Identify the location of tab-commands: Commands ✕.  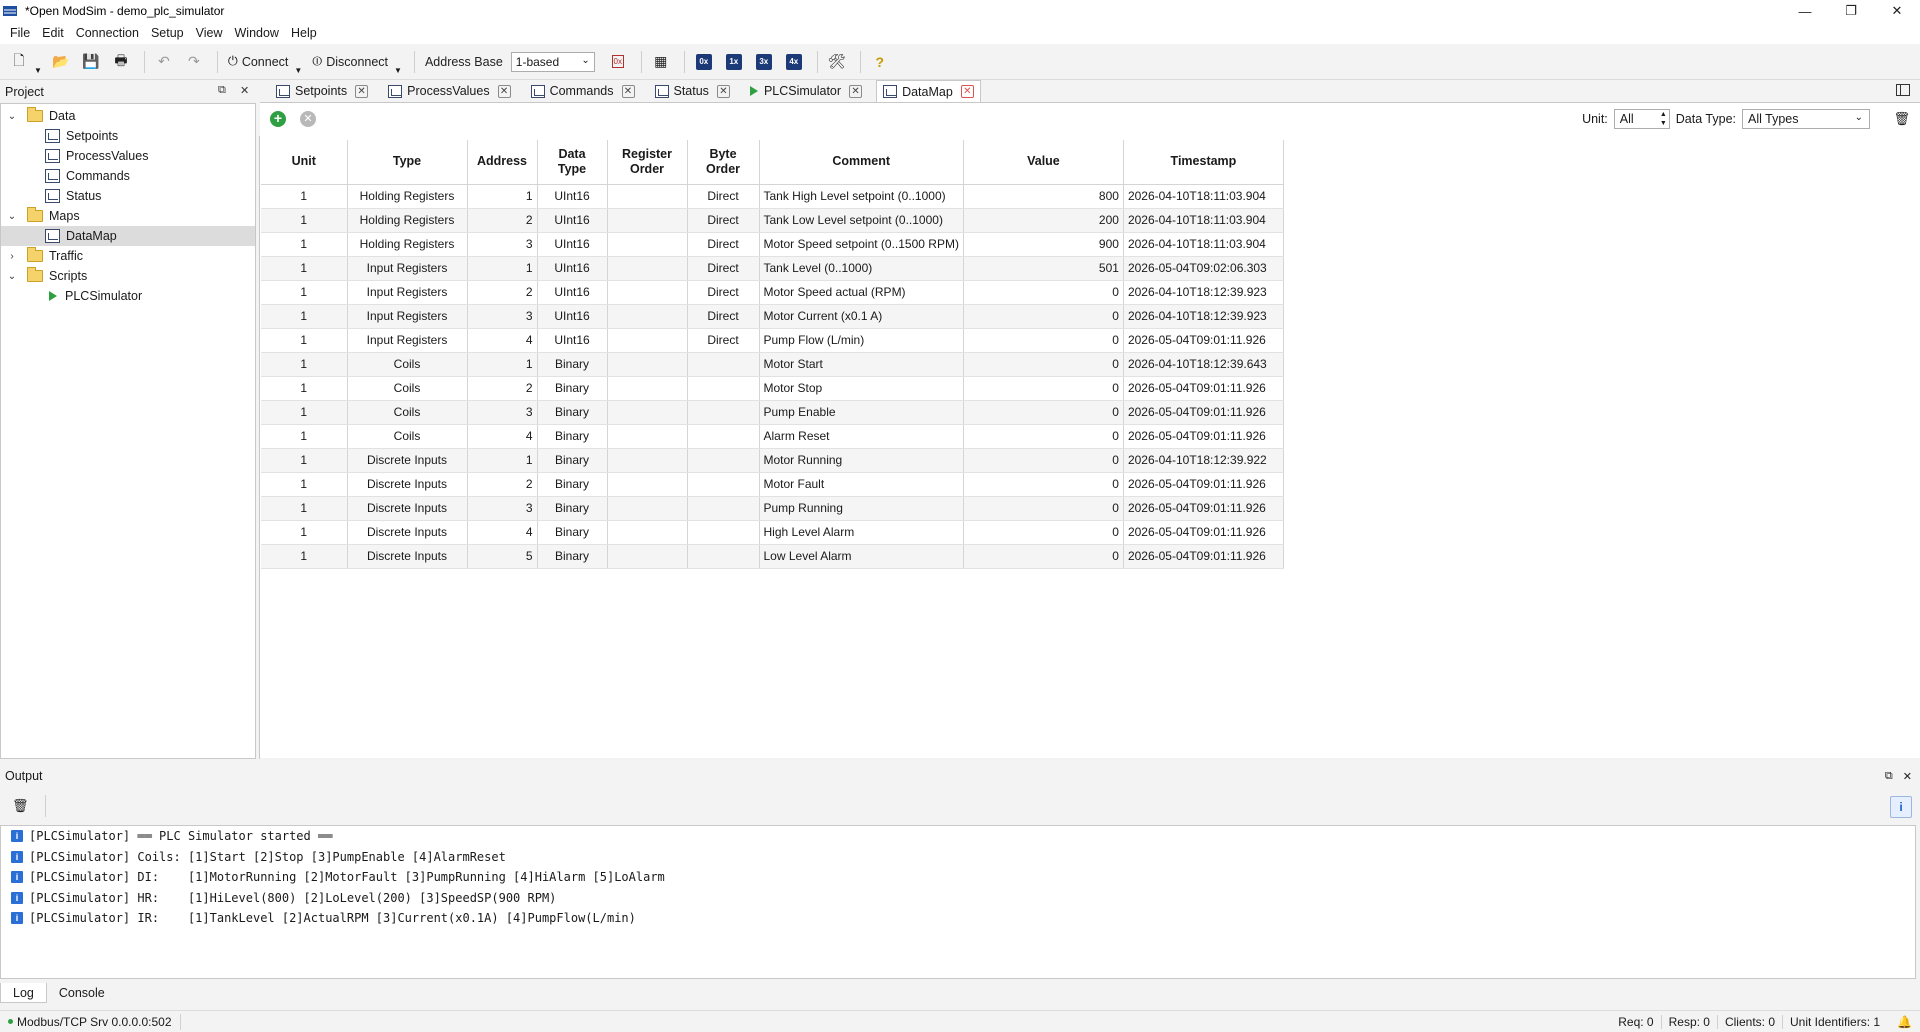
(583, 91).